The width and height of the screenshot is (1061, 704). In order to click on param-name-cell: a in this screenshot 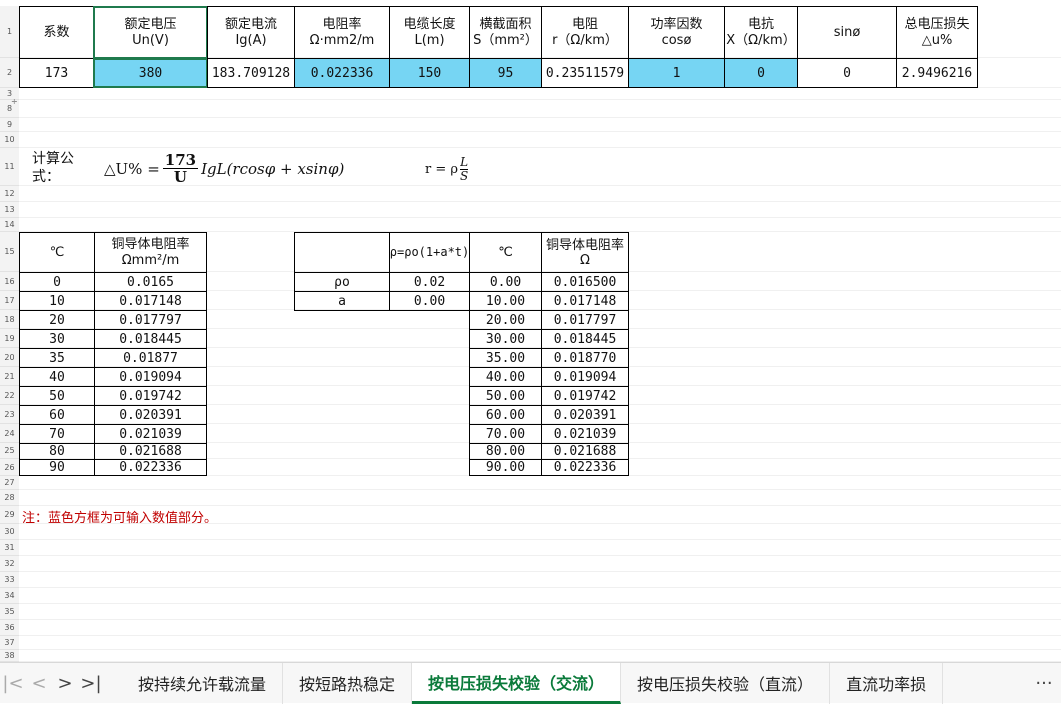, I will do `click(342, 301)`.